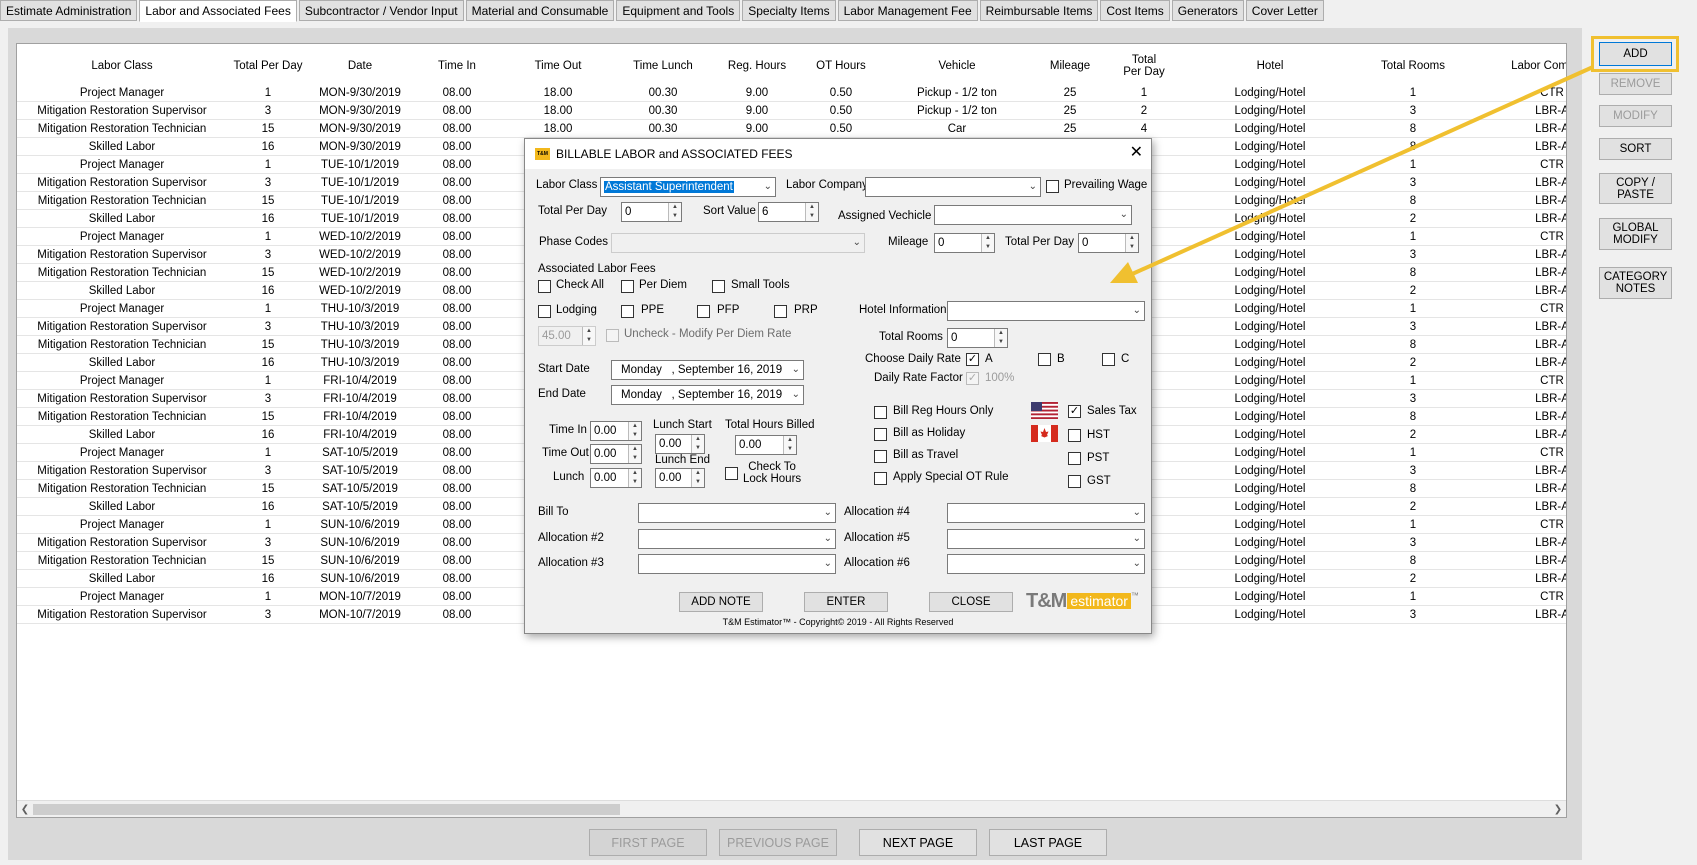 The width and height of the screenshot is (1697, 865). What do you see at coordinates (678, 10) in the screenshot?
I see `tab-equipment-and-tools: Equipment and Tools` at bounding box center [678, 10].